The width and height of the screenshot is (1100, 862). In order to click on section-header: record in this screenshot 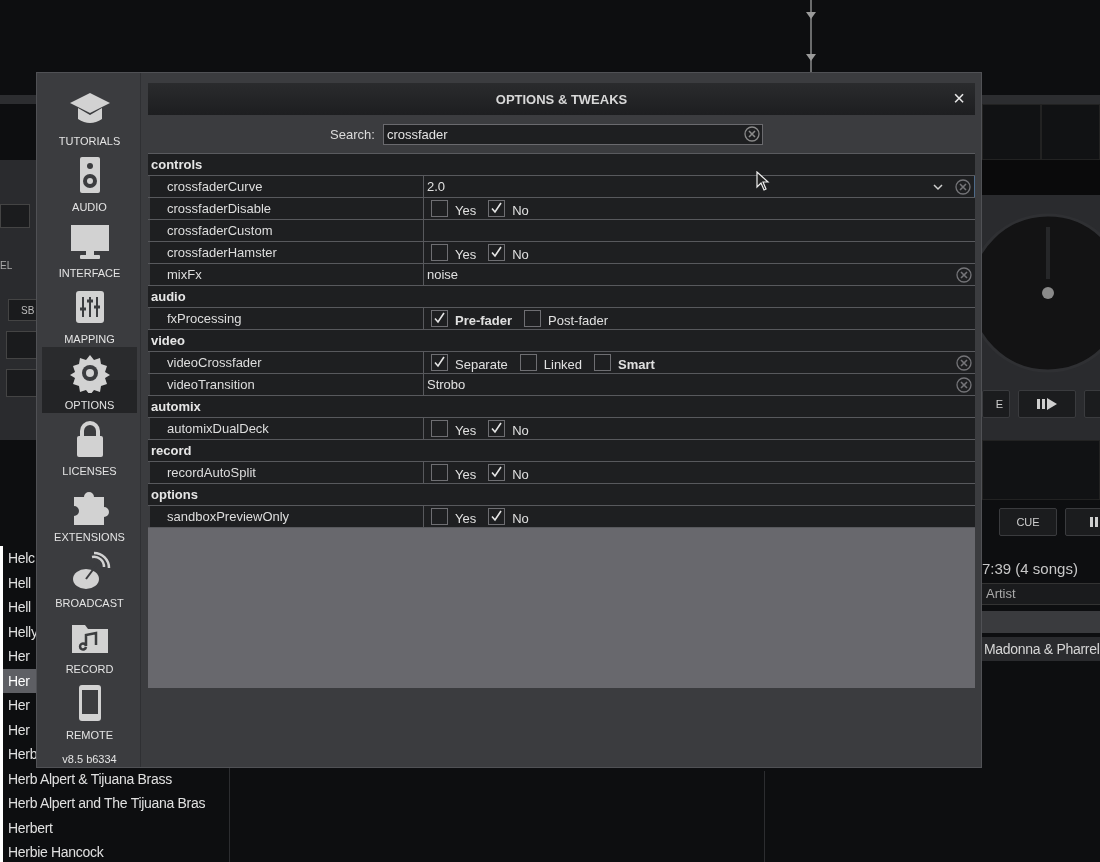, I will do `click(171, 450)`.